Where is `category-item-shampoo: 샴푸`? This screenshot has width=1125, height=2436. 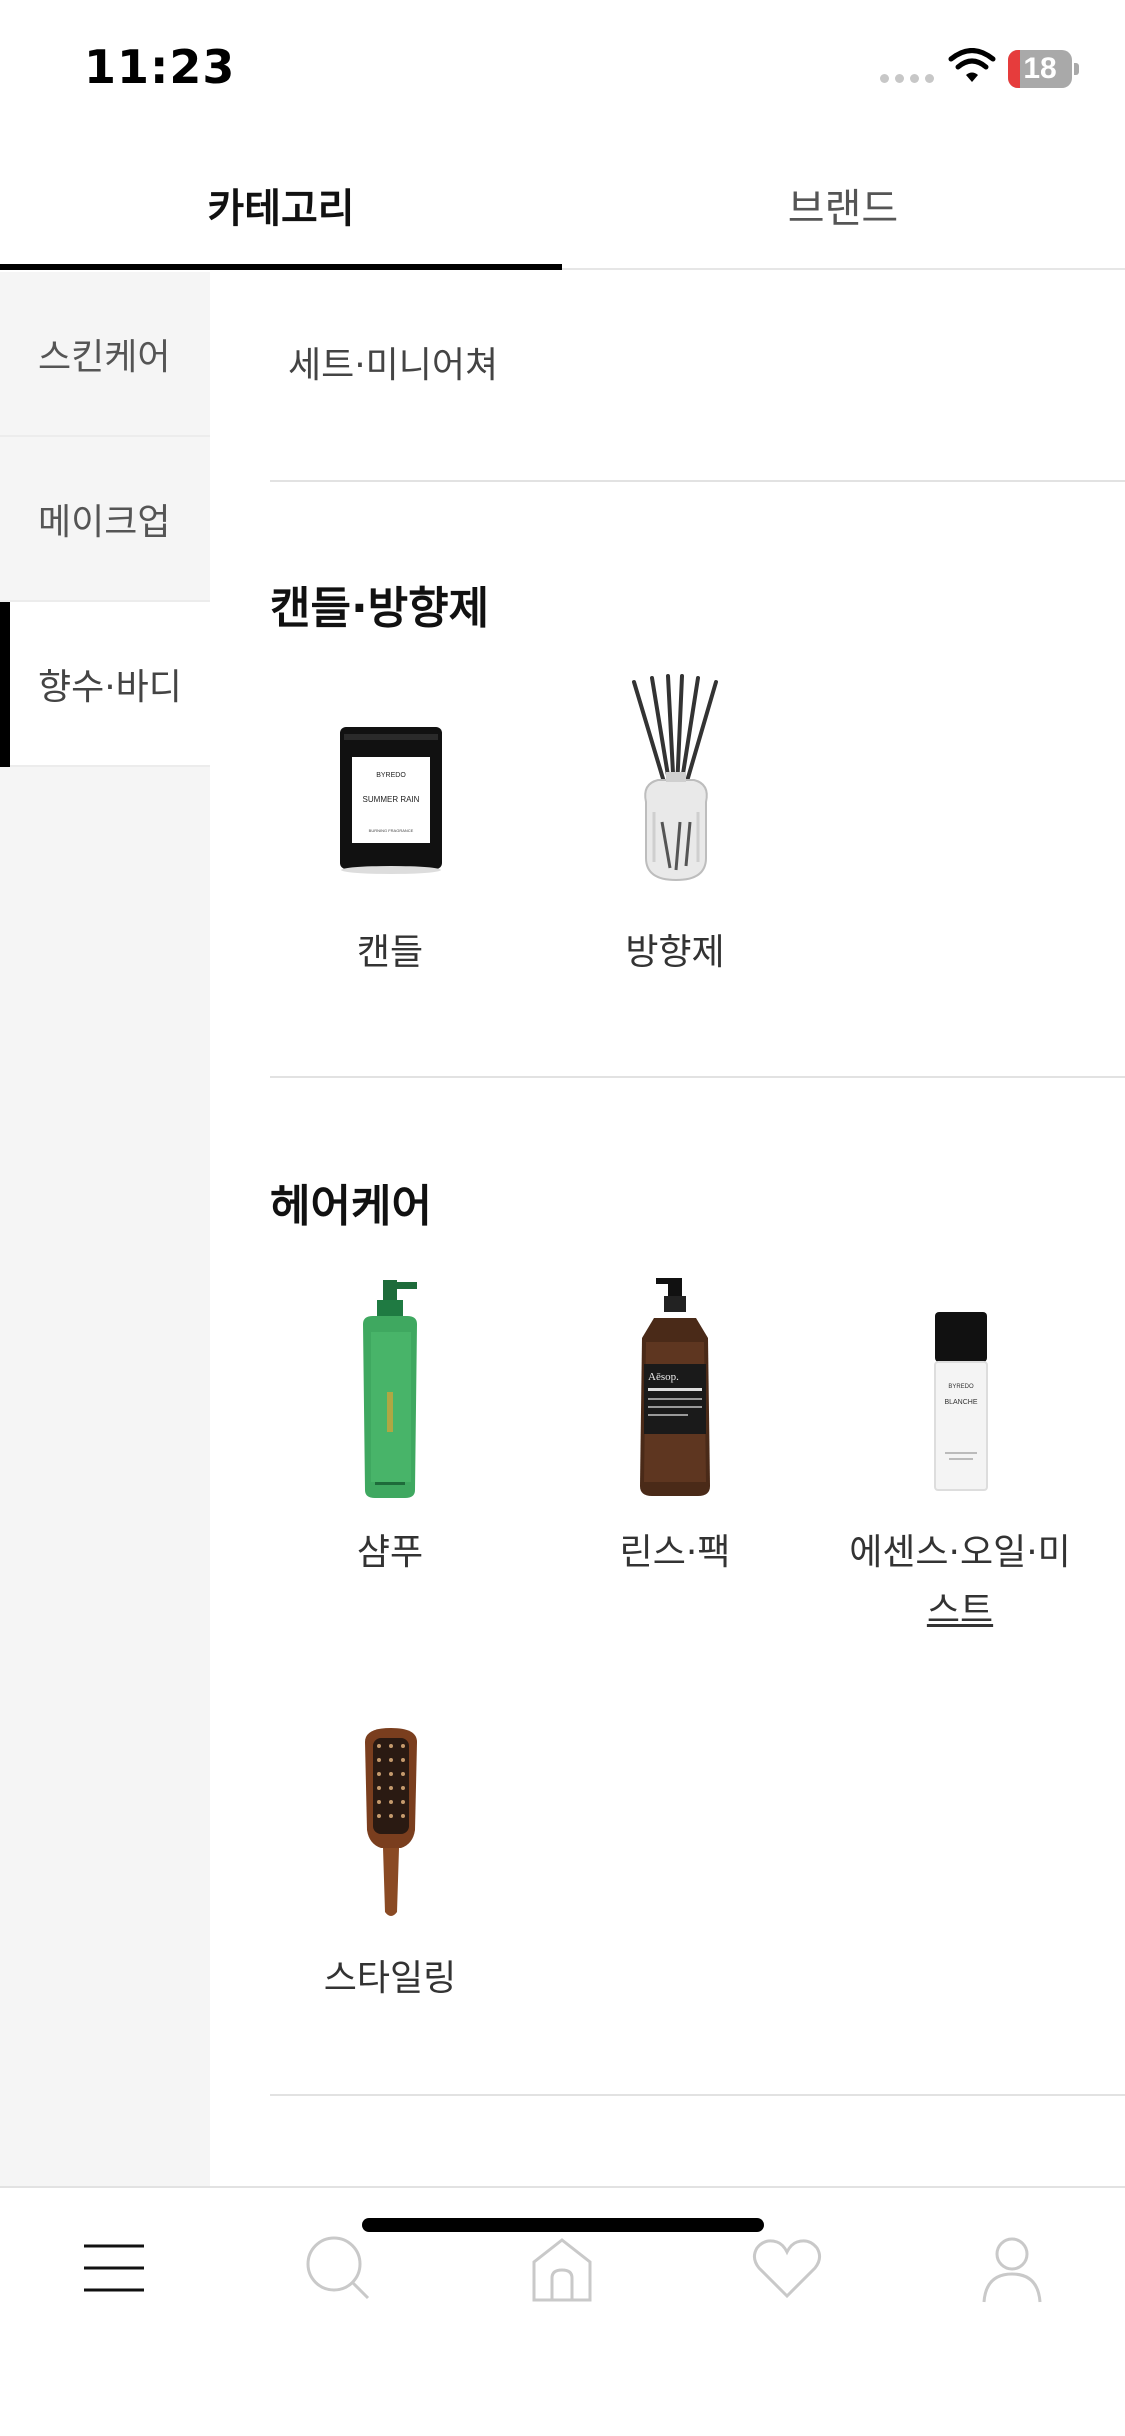 category-item-shampoo: 샴푸 is located at coordinates (390, 1427).